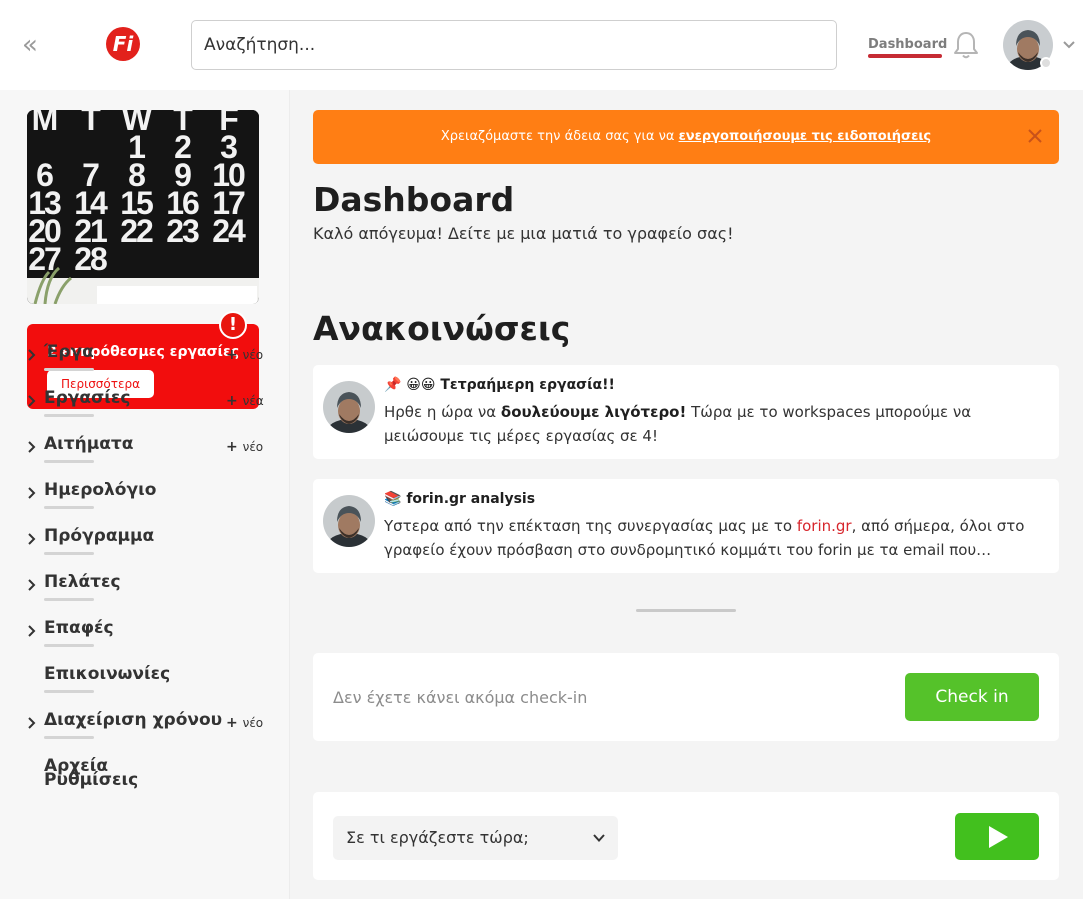 The image size is (1083, 899). I want to click on top-bar: « Fi Dashboard, so click(541, 45).